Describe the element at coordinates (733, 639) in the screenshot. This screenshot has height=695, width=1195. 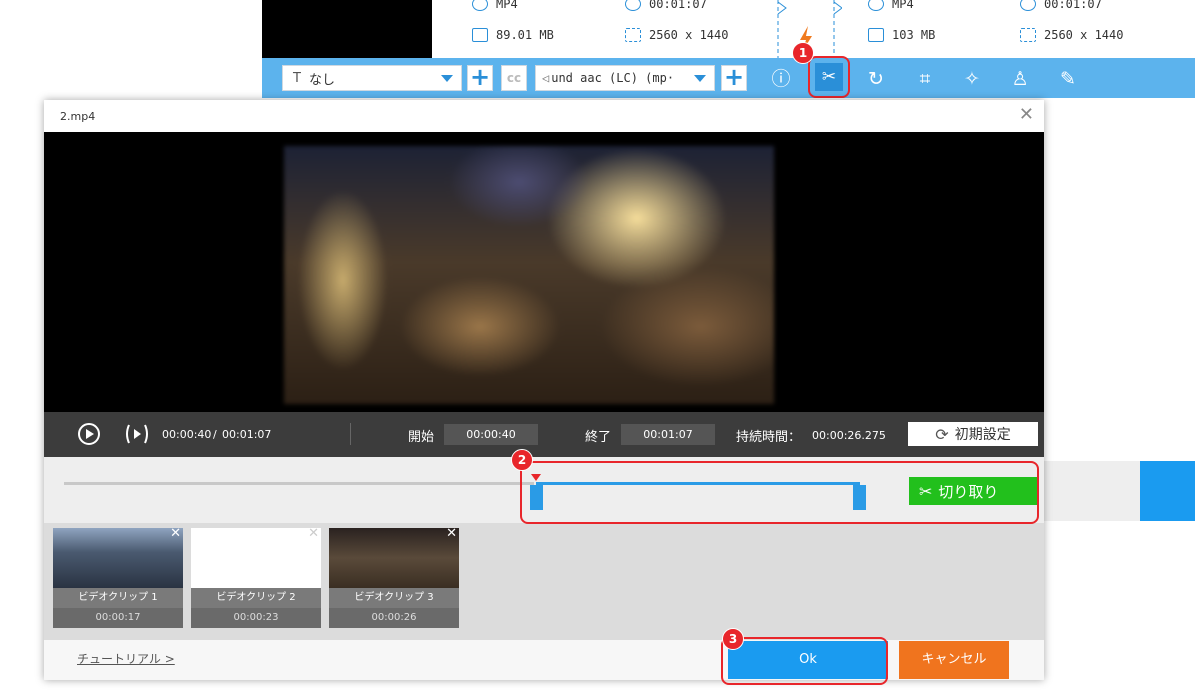
I see `step-badge-3: 3` at that location.